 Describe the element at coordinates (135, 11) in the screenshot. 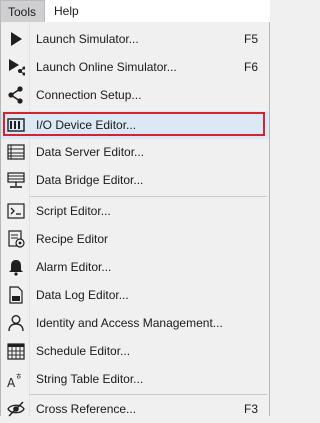

I see `menu-bar: Tools Help` at that location.